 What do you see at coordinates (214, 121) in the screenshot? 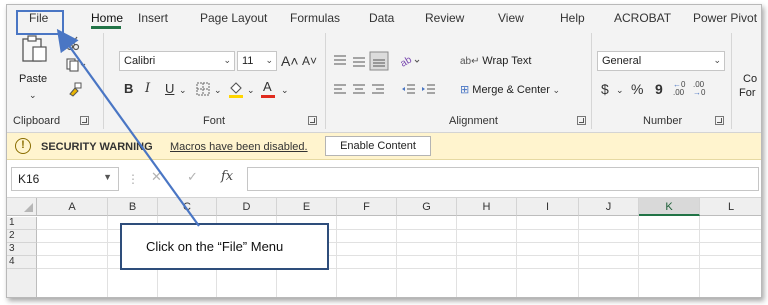
I see `font-group-label: Font` at bounding box center [214, 121].